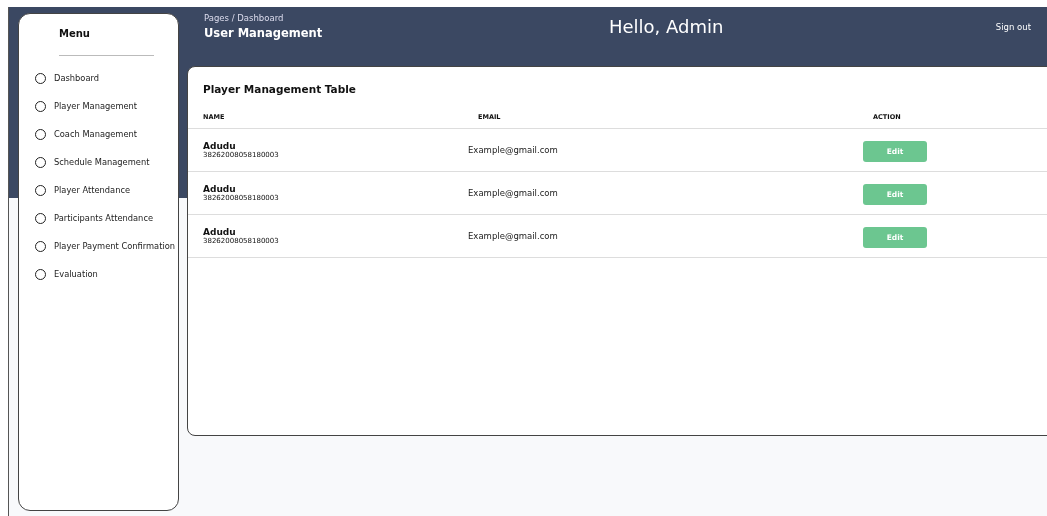 The width and height of the screenshot is (1047, 516). I want to click on sign-out-link: Sign out, so click(1013, 27).